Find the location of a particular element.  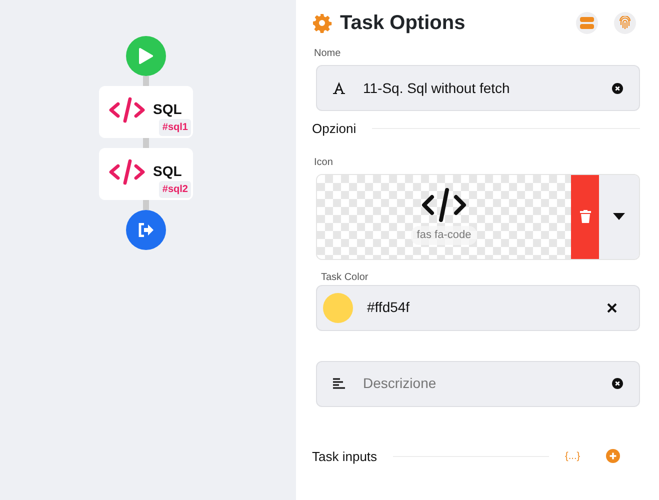

fingerprint-button is located at coordinates (625, 23).